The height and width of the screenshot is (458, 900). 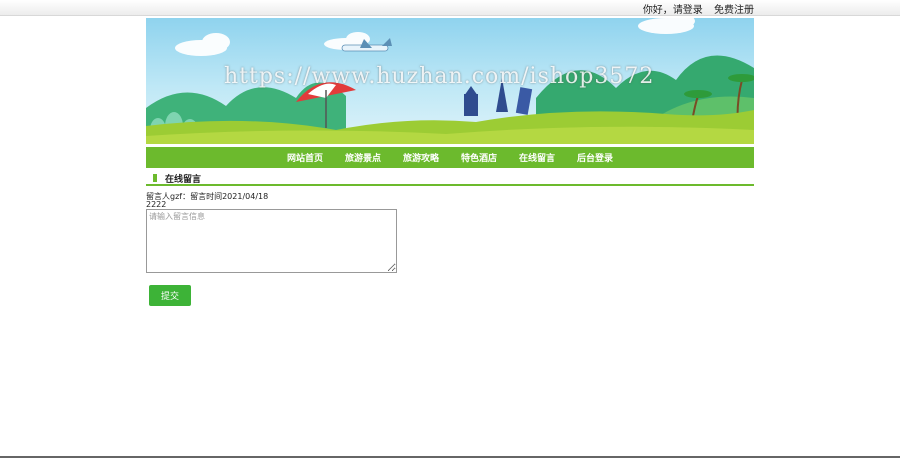 I want to click on nav-item-home: 网站首页, so click(x=305, y=157).